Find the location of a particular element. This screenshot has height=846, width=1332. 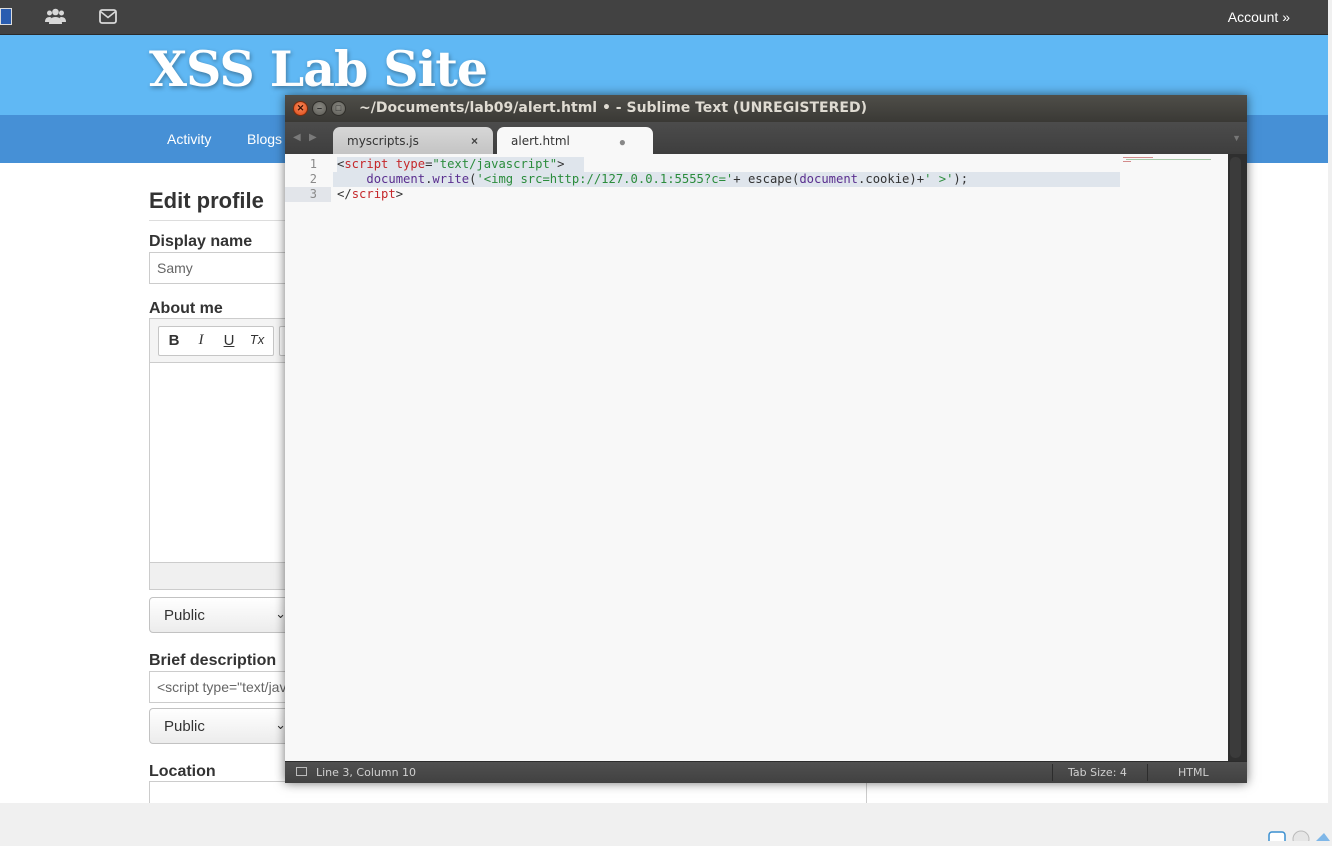

code-token: write is located at coordinates (451, 179).